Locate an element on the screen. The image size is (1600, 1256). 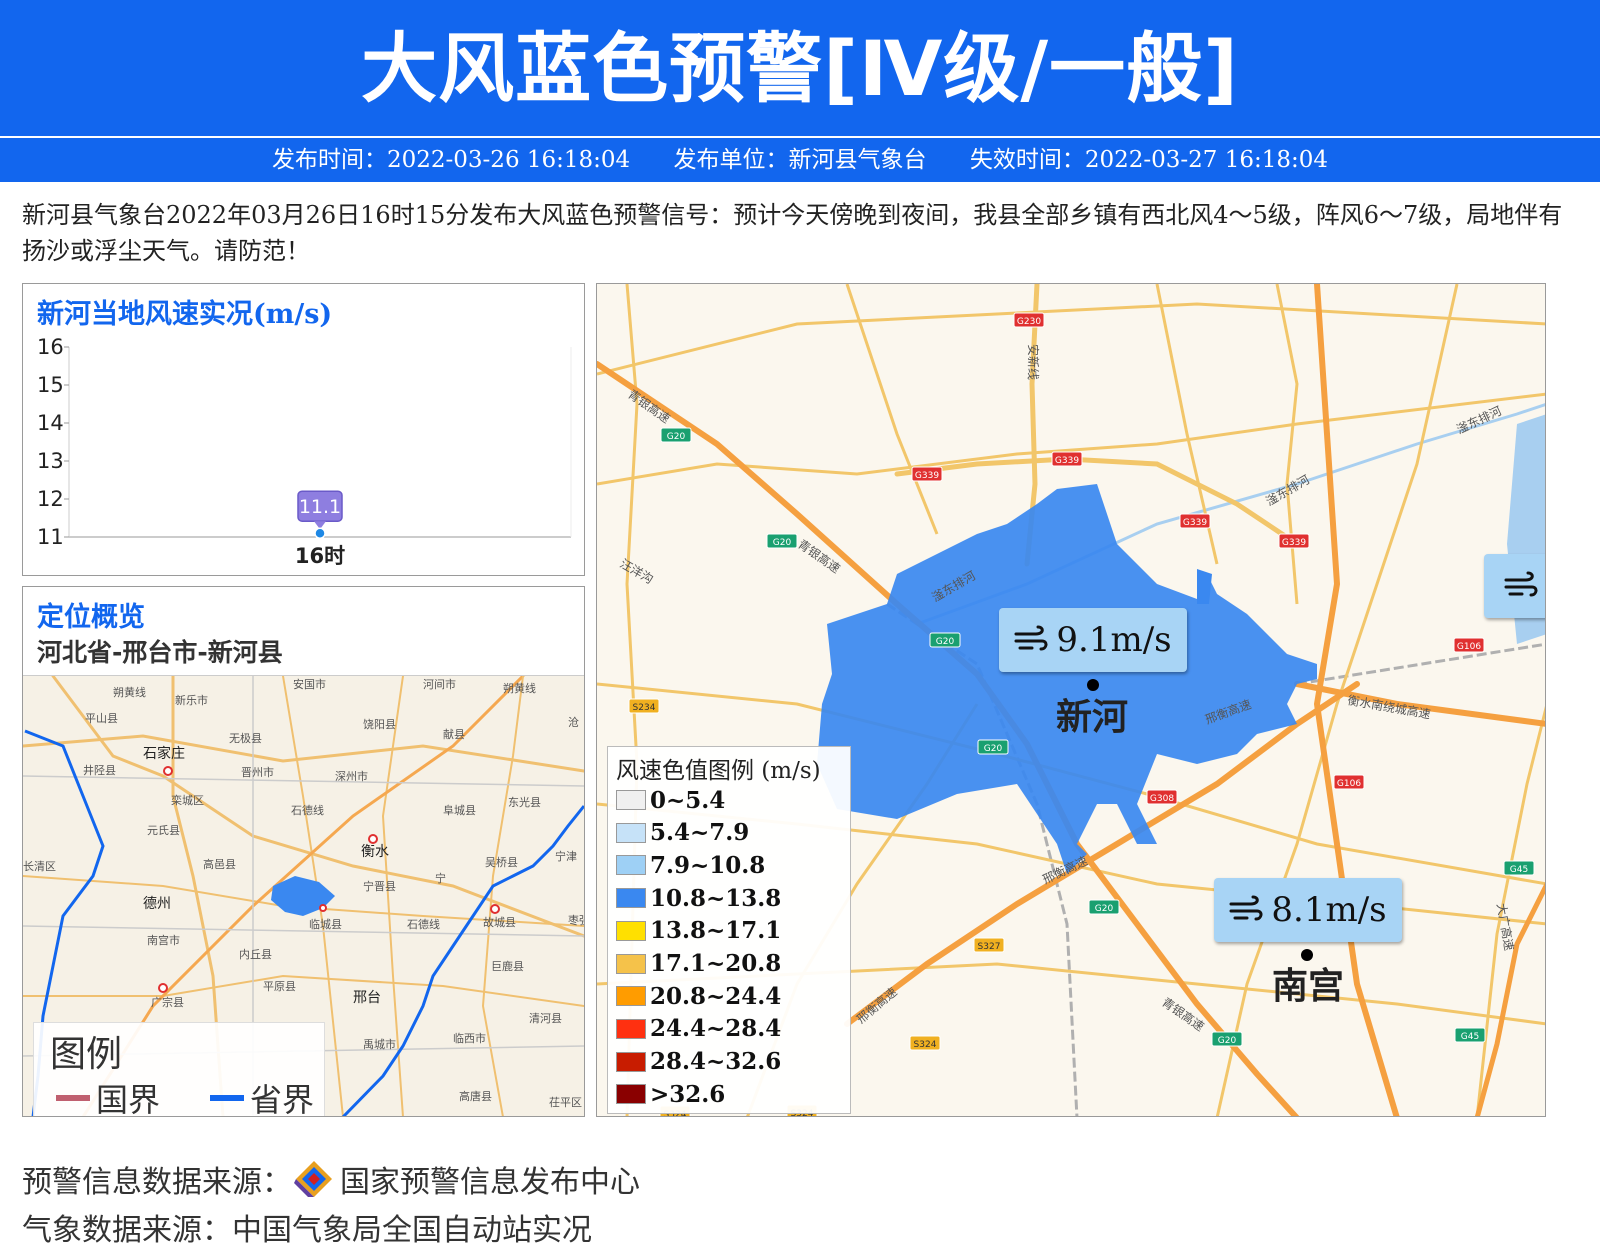
location-path: 河北省-邢台市-新河县 is located at coordinates (160, 652).